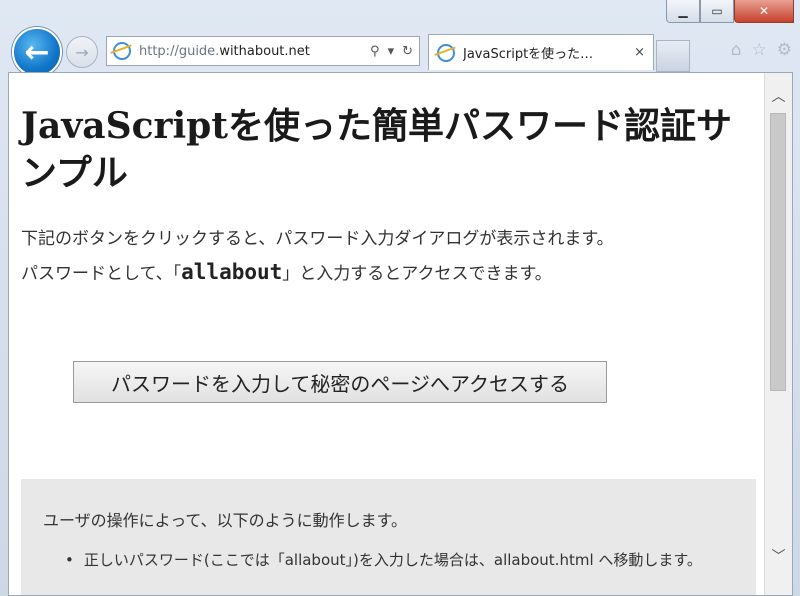  I want to click on description-line-1: 下記のボタンをクリックすると、パスワード入力ダイアログが表示されます。, so click(317, 239).